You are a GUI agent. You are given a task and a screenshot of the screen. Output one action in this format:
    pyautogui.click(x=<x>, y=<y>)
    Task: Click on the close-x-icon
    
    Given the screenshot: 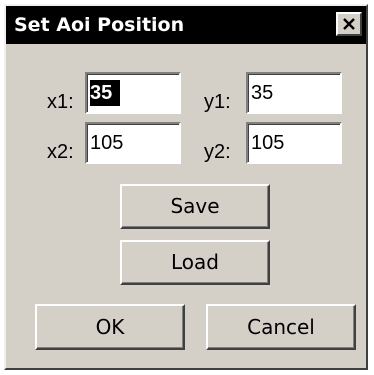 What is the action you would take?
    pyautogui.click(x=349, y=24)
    